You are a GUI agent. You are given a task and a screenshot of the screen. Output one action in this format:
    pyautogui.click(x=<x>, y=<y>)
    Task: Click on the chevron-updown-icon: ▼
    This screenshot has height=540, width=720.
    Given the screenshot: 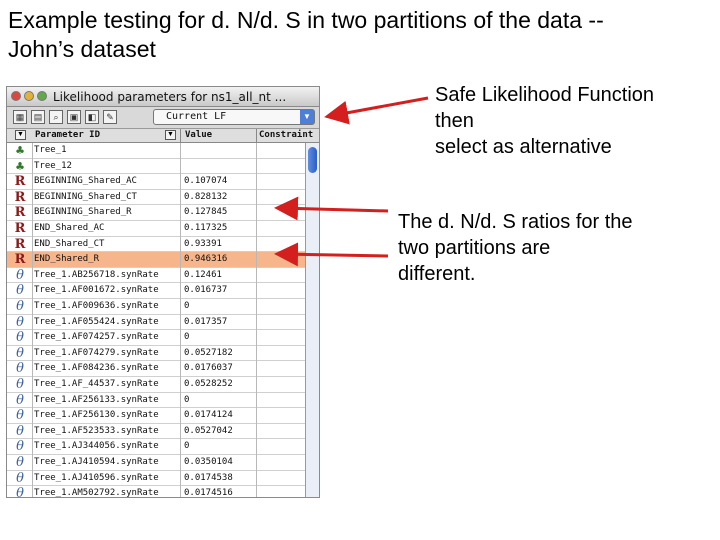 What is the action you would take?
    pyautogui.click(x=307, y=117)
    